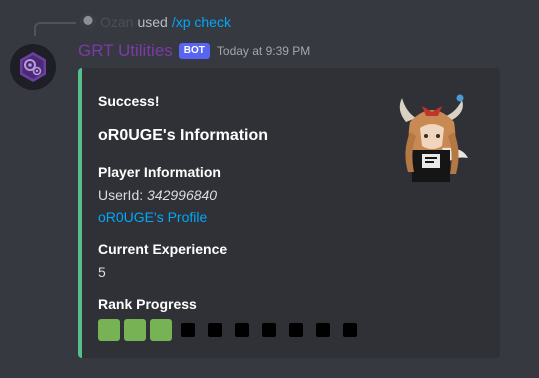  What do you see at coordinates (432, 138) in the screenshot?
I see `thumbnail-image` at bounding box center [432, 138].